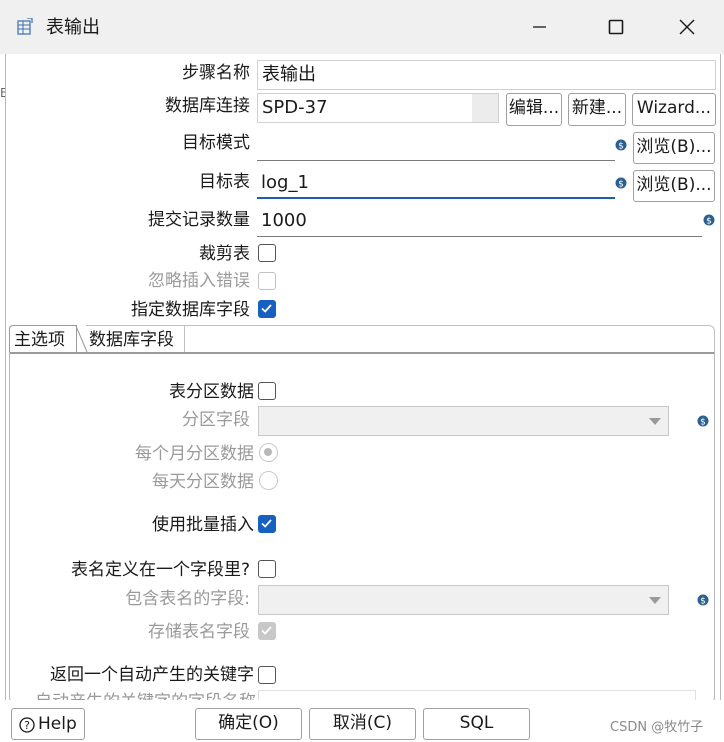 This screenshot has width=724, height=742. What do you see at coordinates (268, 480) in the screenshot?
I see `partition-daily-radio` at bounding box center [268, 480].